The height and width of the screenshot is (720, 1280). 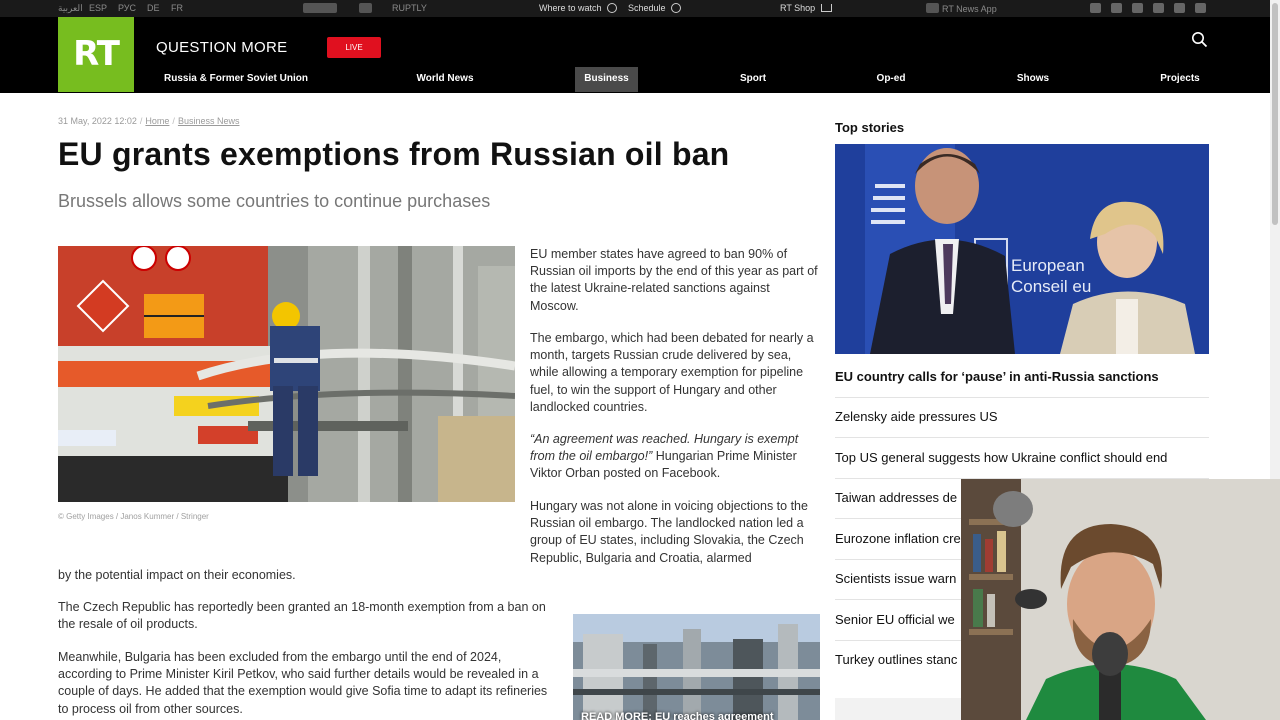 What do you see at coordinates (236, 79) in the screenshot?
I see `nav-russia: Russia & Former Soviet Union` at bounding box center [236, 79].